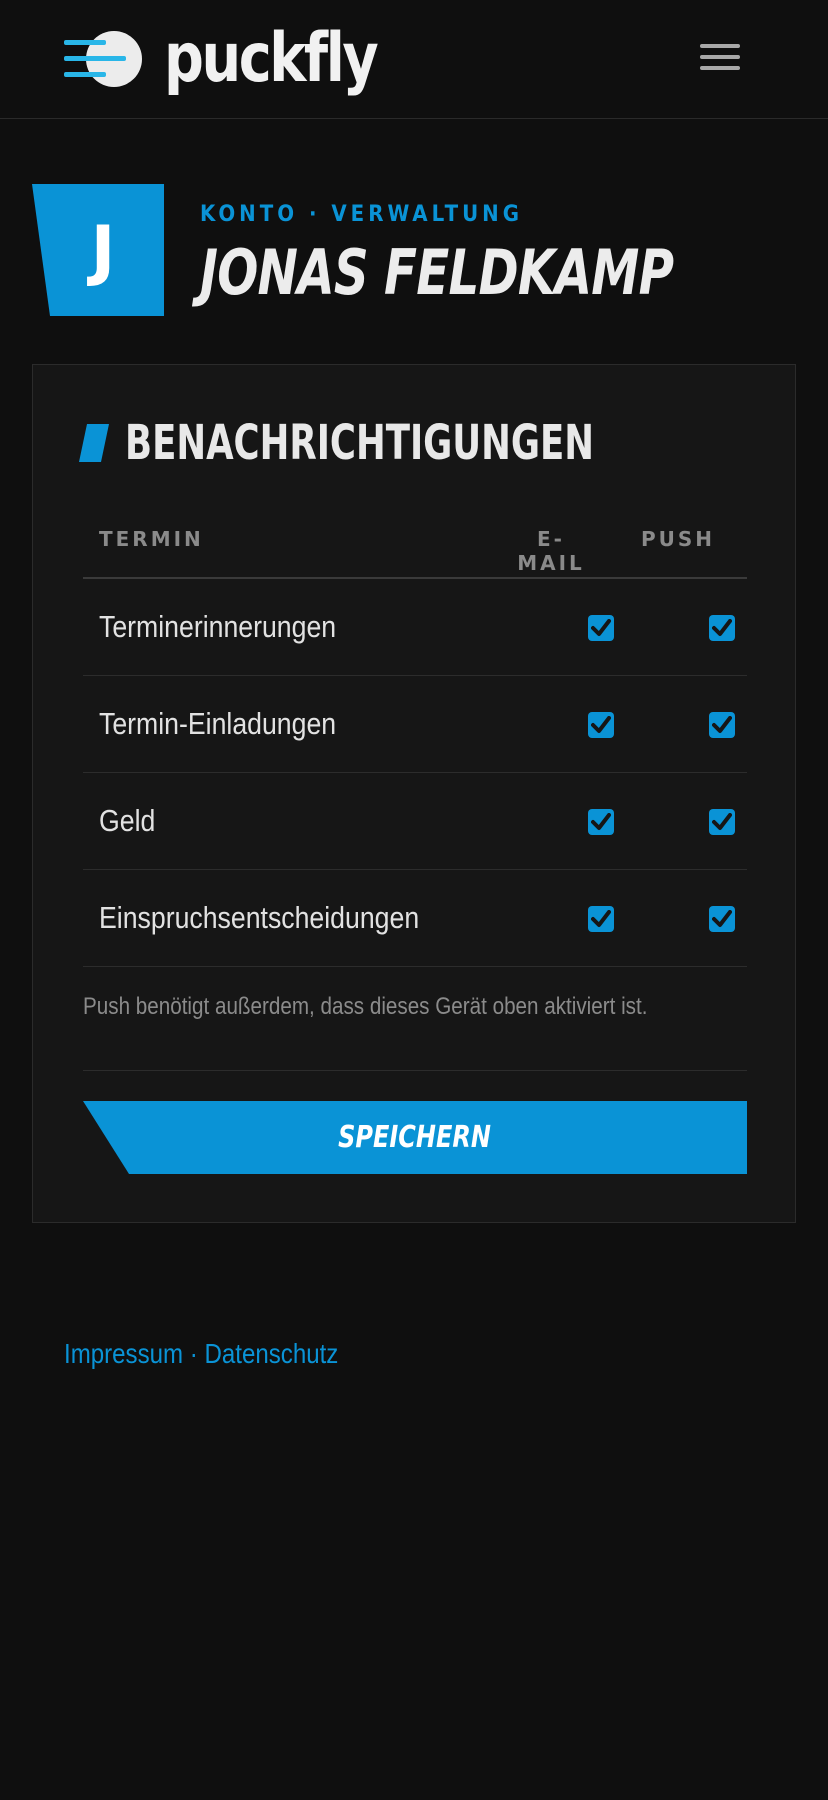 The image size is (828, 1800). What do you see at coordinates (415, 627) in the screenshot?
I see `table-row: Terminerinnerungen` at bounding box center [415, 627].